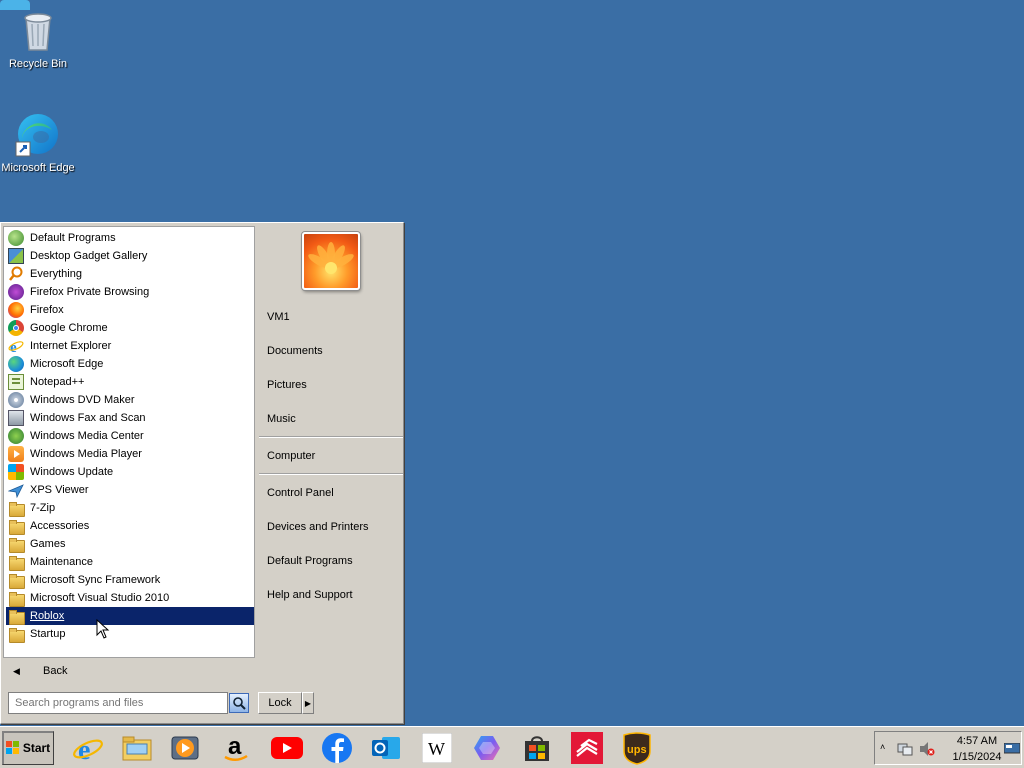  What do you see at coordinates (130, 490) in the screenshot?
I see `program-xps-viewer: XPS Viewer` at bounding box center [130, 490].